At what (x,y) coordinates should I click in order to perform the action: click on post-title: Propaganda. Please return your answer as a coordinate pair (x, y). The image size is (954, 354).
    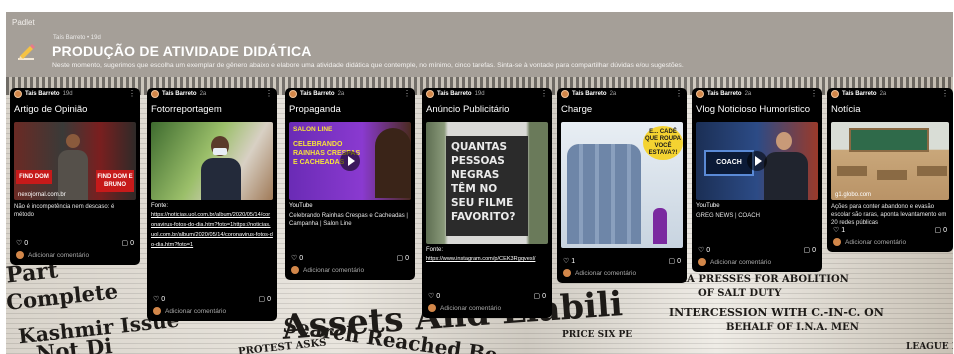
    Looking at the image, I should click on (315, 109).